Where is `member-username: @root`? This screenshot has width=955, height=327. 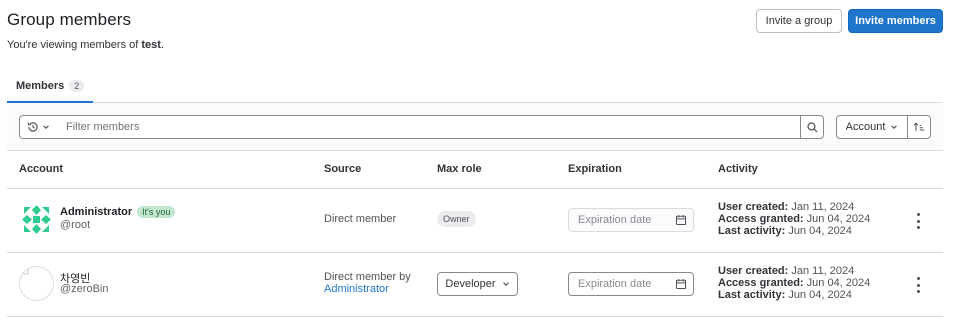 member-username: @root is located at coordinates (75, 225).